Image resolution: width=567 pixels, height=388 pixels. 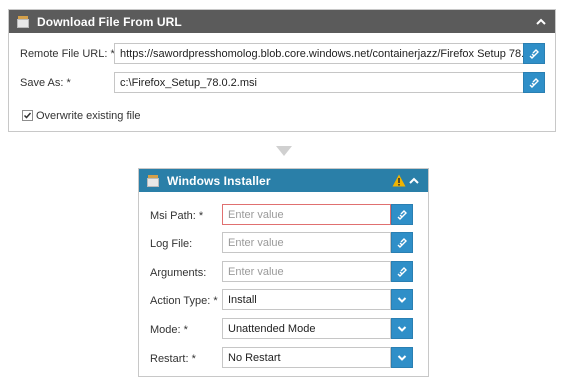 What do you see at coordinates (178, 273) in the screenshot?
I see `arguments-label: Arguments:` at bounding box center [178, 273].